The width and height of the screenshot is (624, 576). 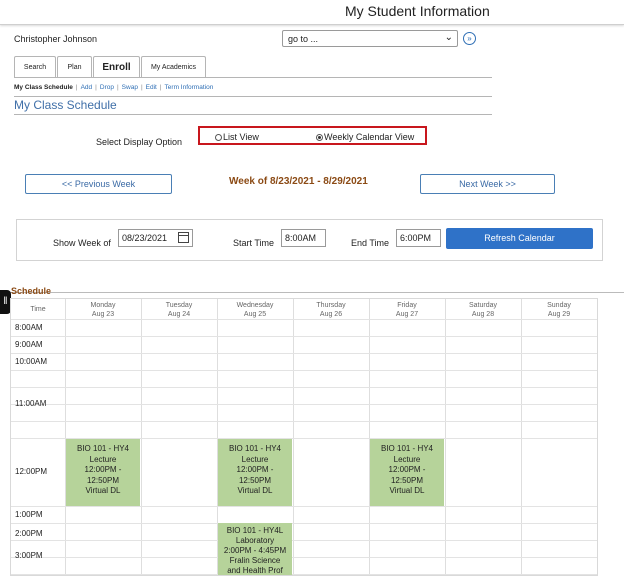 What do you see at coordinates (38, 309) in the screenshot?
I see `time-column-header: Time` at bounding box center [38, 309].